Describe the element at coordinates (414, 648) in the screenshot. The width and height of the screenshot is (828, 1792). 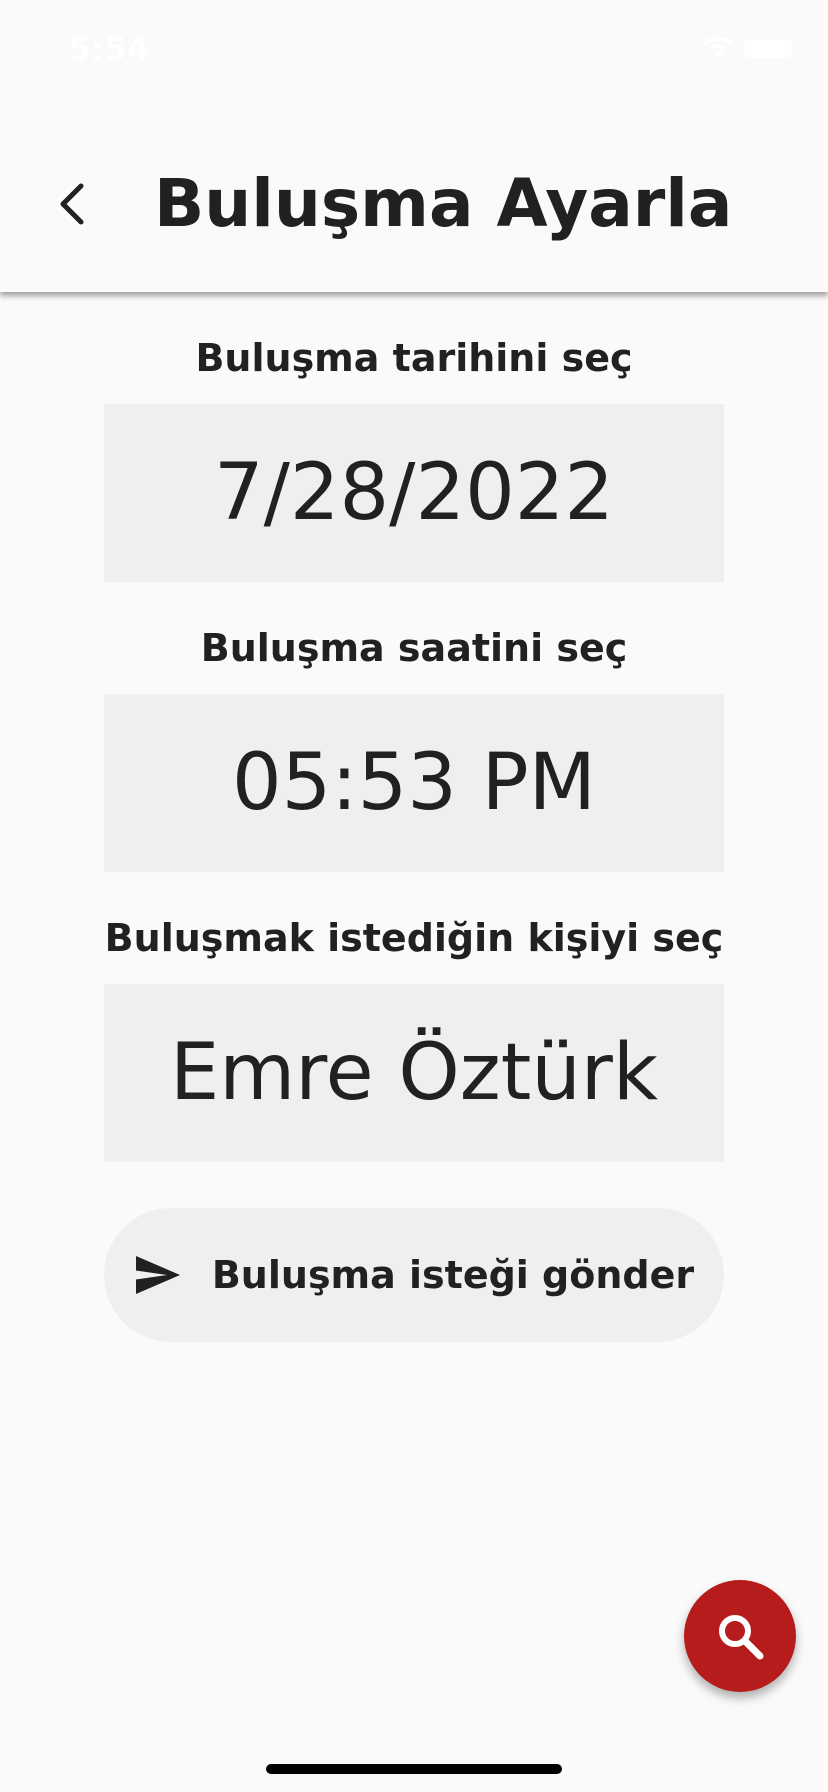
I see `time-label: Buluşma saatini seç` at that location.